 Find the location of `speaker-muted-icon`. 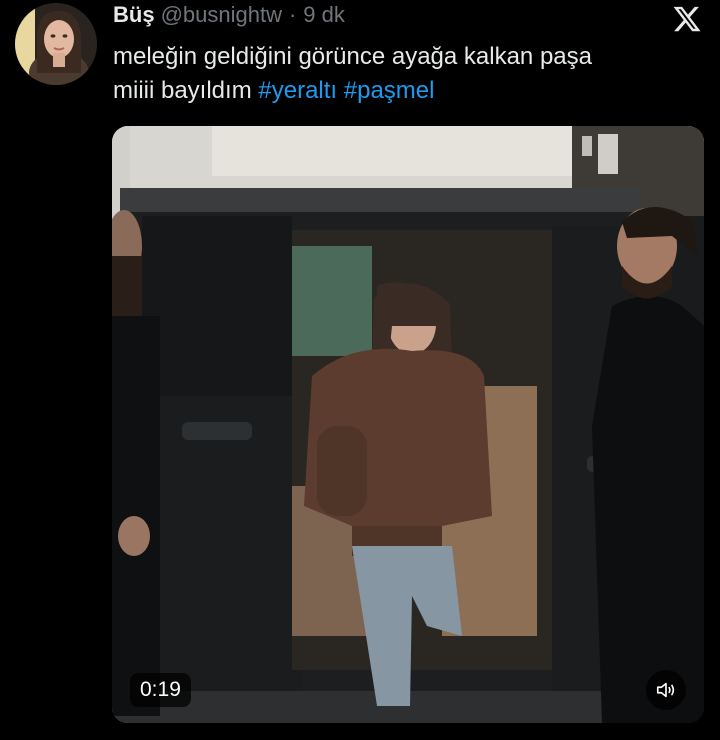

speaker-muted-icon is located at coordinates (665, 690).